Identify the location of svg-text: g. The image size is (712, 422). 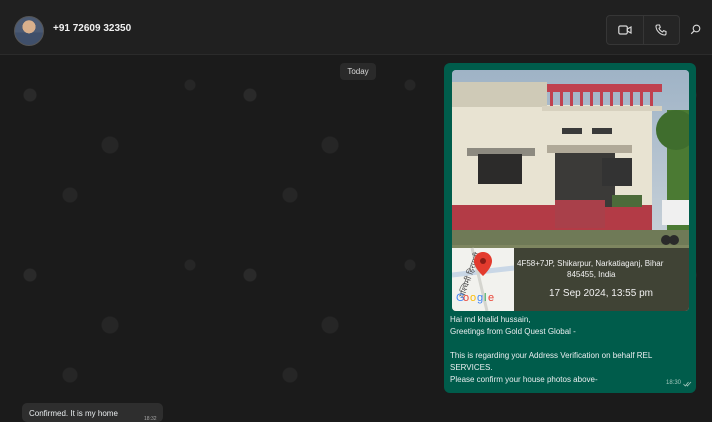
(480, 298).